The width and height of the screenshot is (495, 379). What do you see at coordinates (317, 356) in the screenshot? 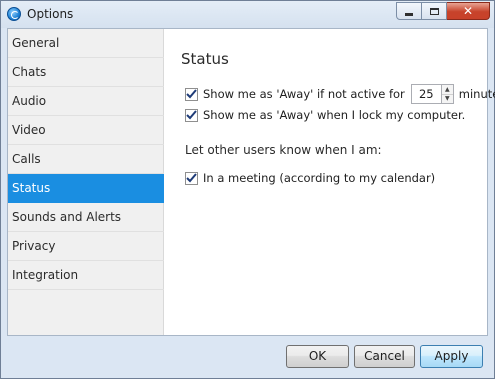
I see `ok-button: OK` at bounding box center [317, 356].